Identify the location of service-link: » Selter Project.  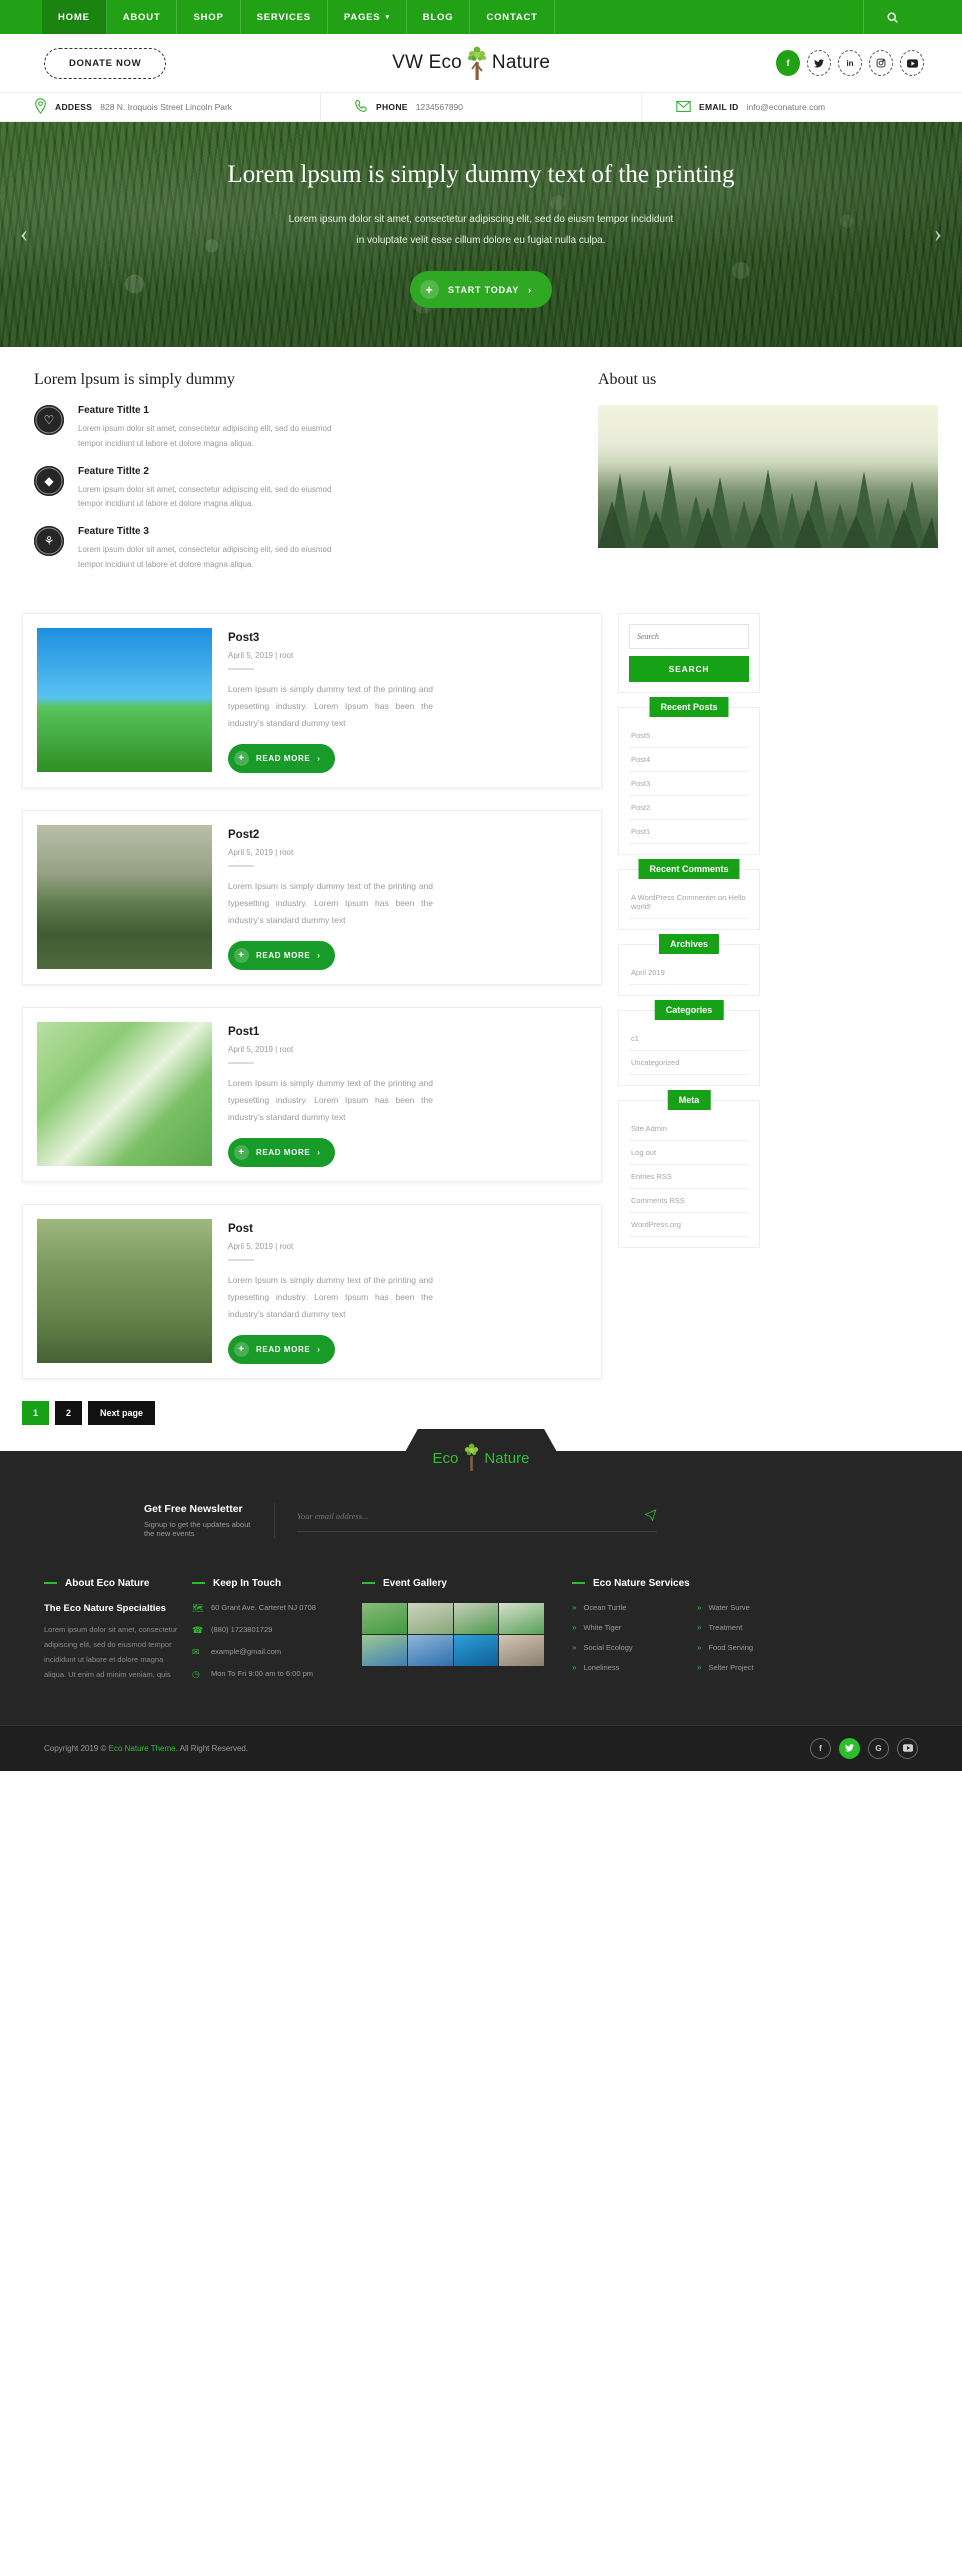
(754, 1667).